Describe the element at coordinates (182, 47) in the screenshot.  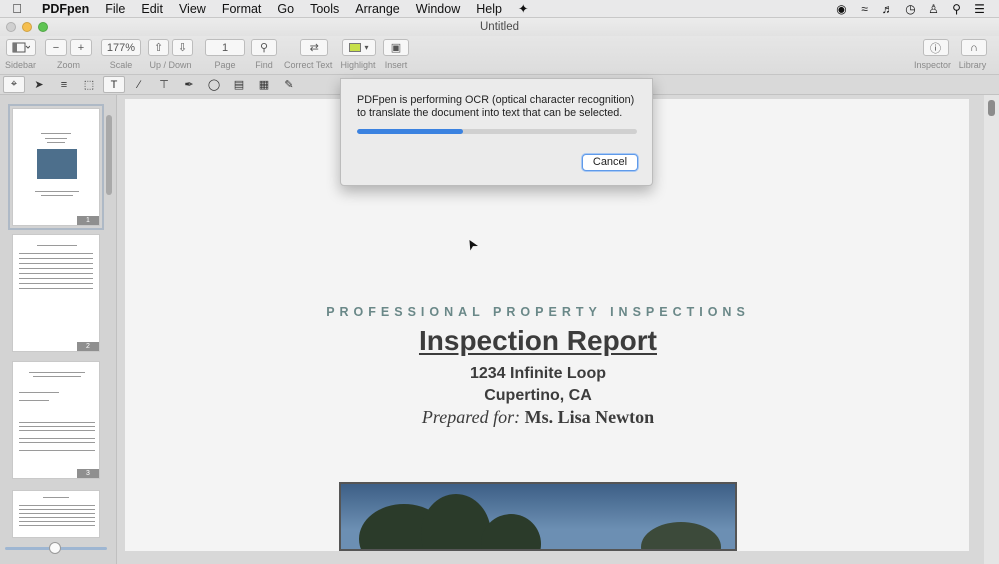
I see `page-down-button: ⇩` at that location.